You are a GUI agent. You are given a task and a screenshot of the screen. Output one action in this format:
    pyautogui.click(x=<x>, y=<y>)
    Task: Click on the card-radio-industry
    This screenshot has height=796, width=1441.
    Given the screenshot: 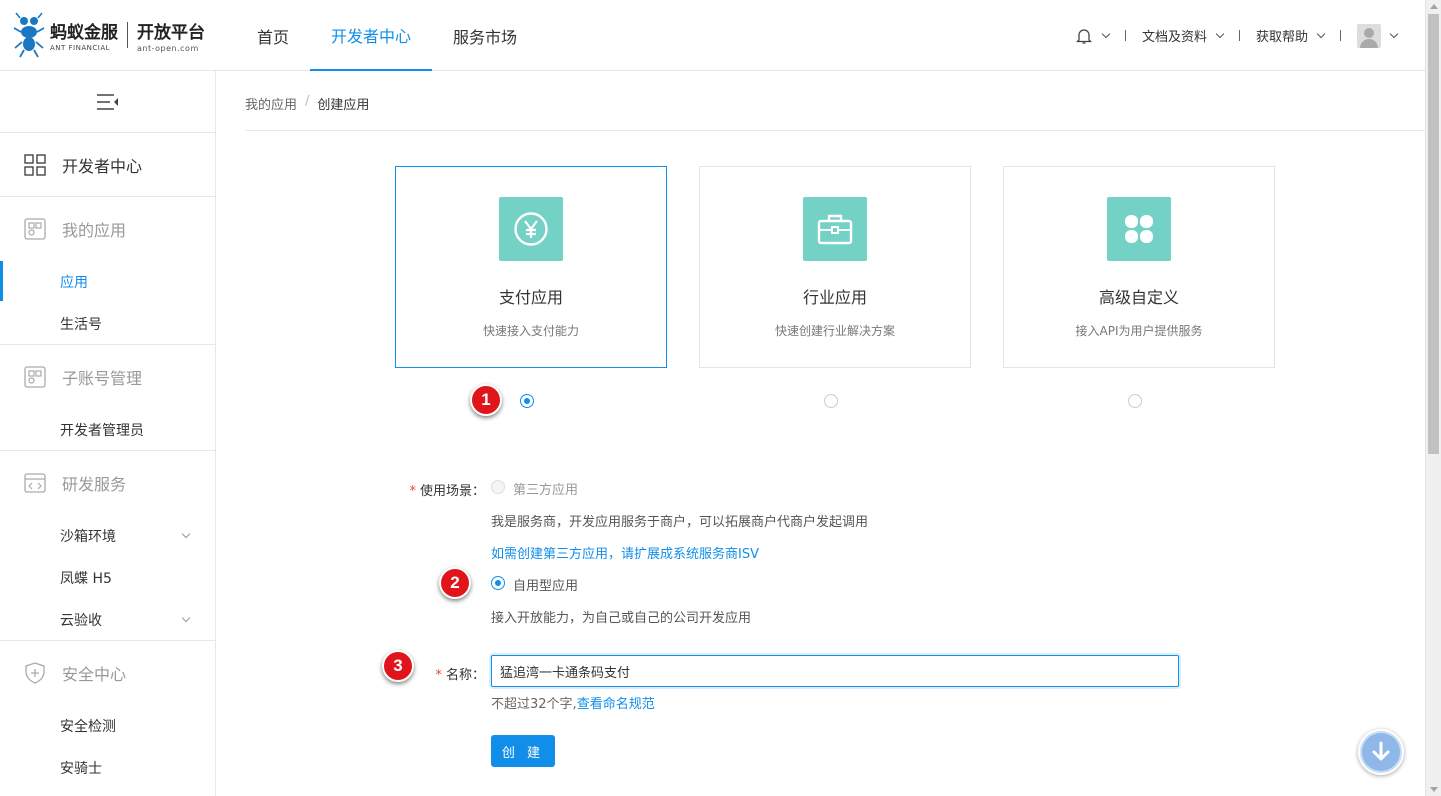 What is the action you would take?
    pyautogui.click(x=831, y=401)
    